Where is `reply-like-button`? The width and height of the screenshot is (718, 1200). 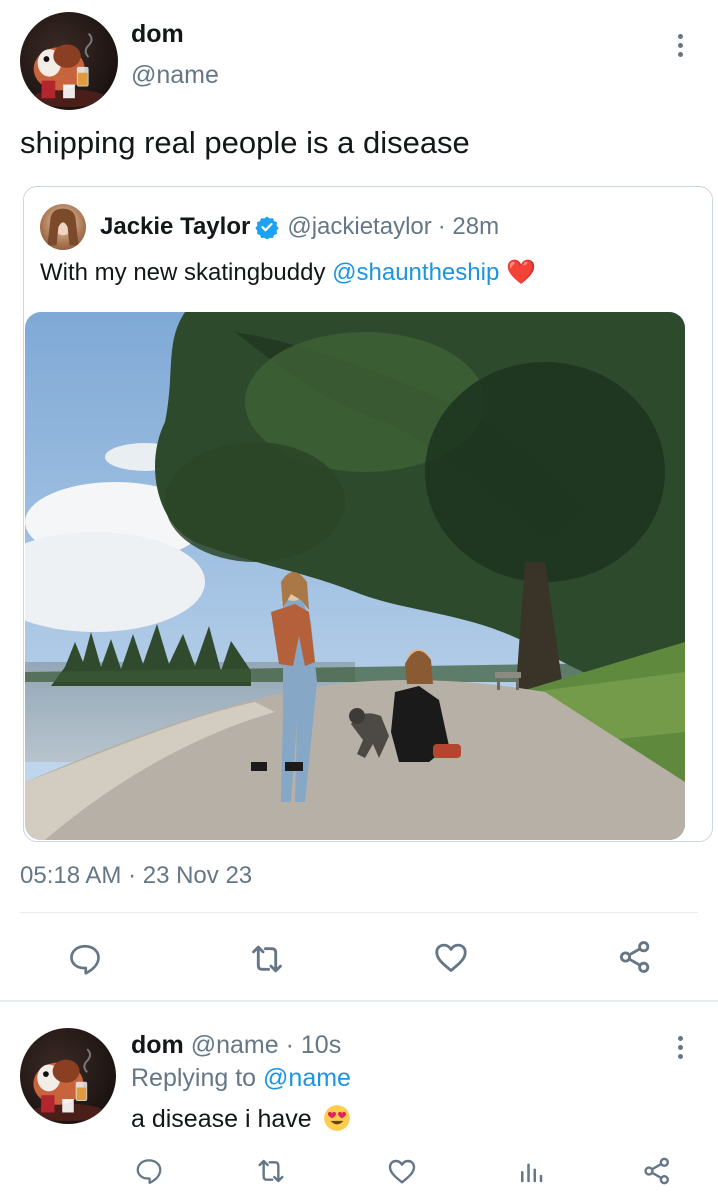 reply-like-button is located at coordinates (402, 1171).